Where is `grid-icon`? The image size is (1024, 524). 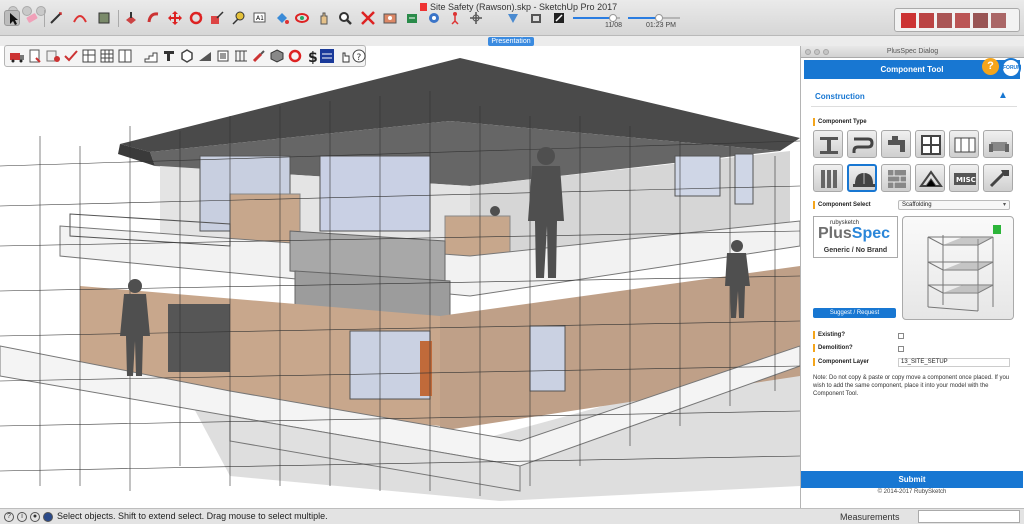
grid-icon is located at coordinates (107, 56).